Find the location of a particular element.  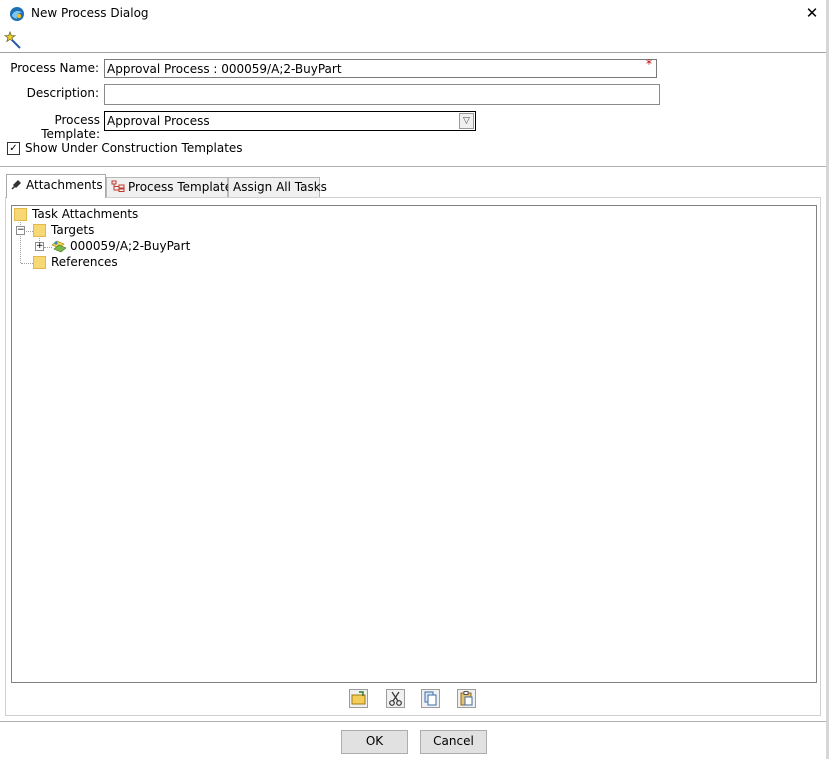

tab-attachments: Attachments is located at coordinates (56, 186).